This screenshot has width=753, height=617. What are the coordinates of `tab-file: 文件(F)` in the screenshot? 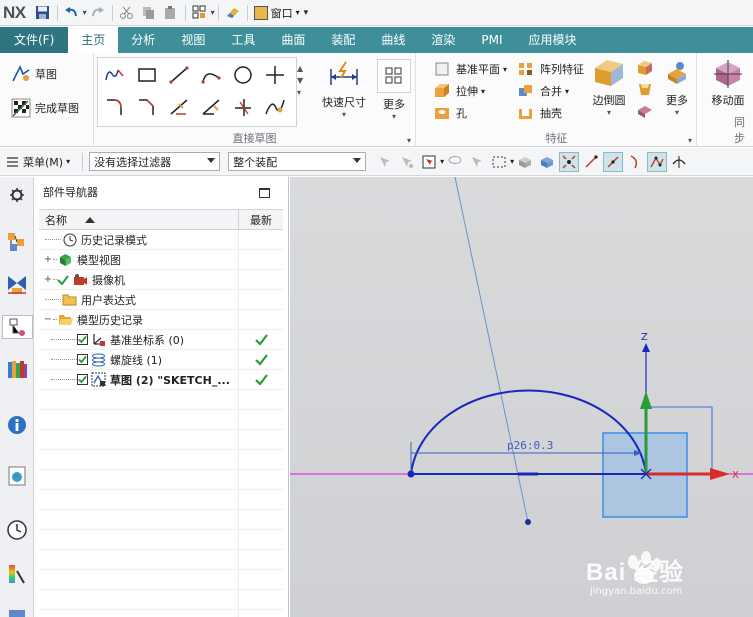 It's located at (34, 40).